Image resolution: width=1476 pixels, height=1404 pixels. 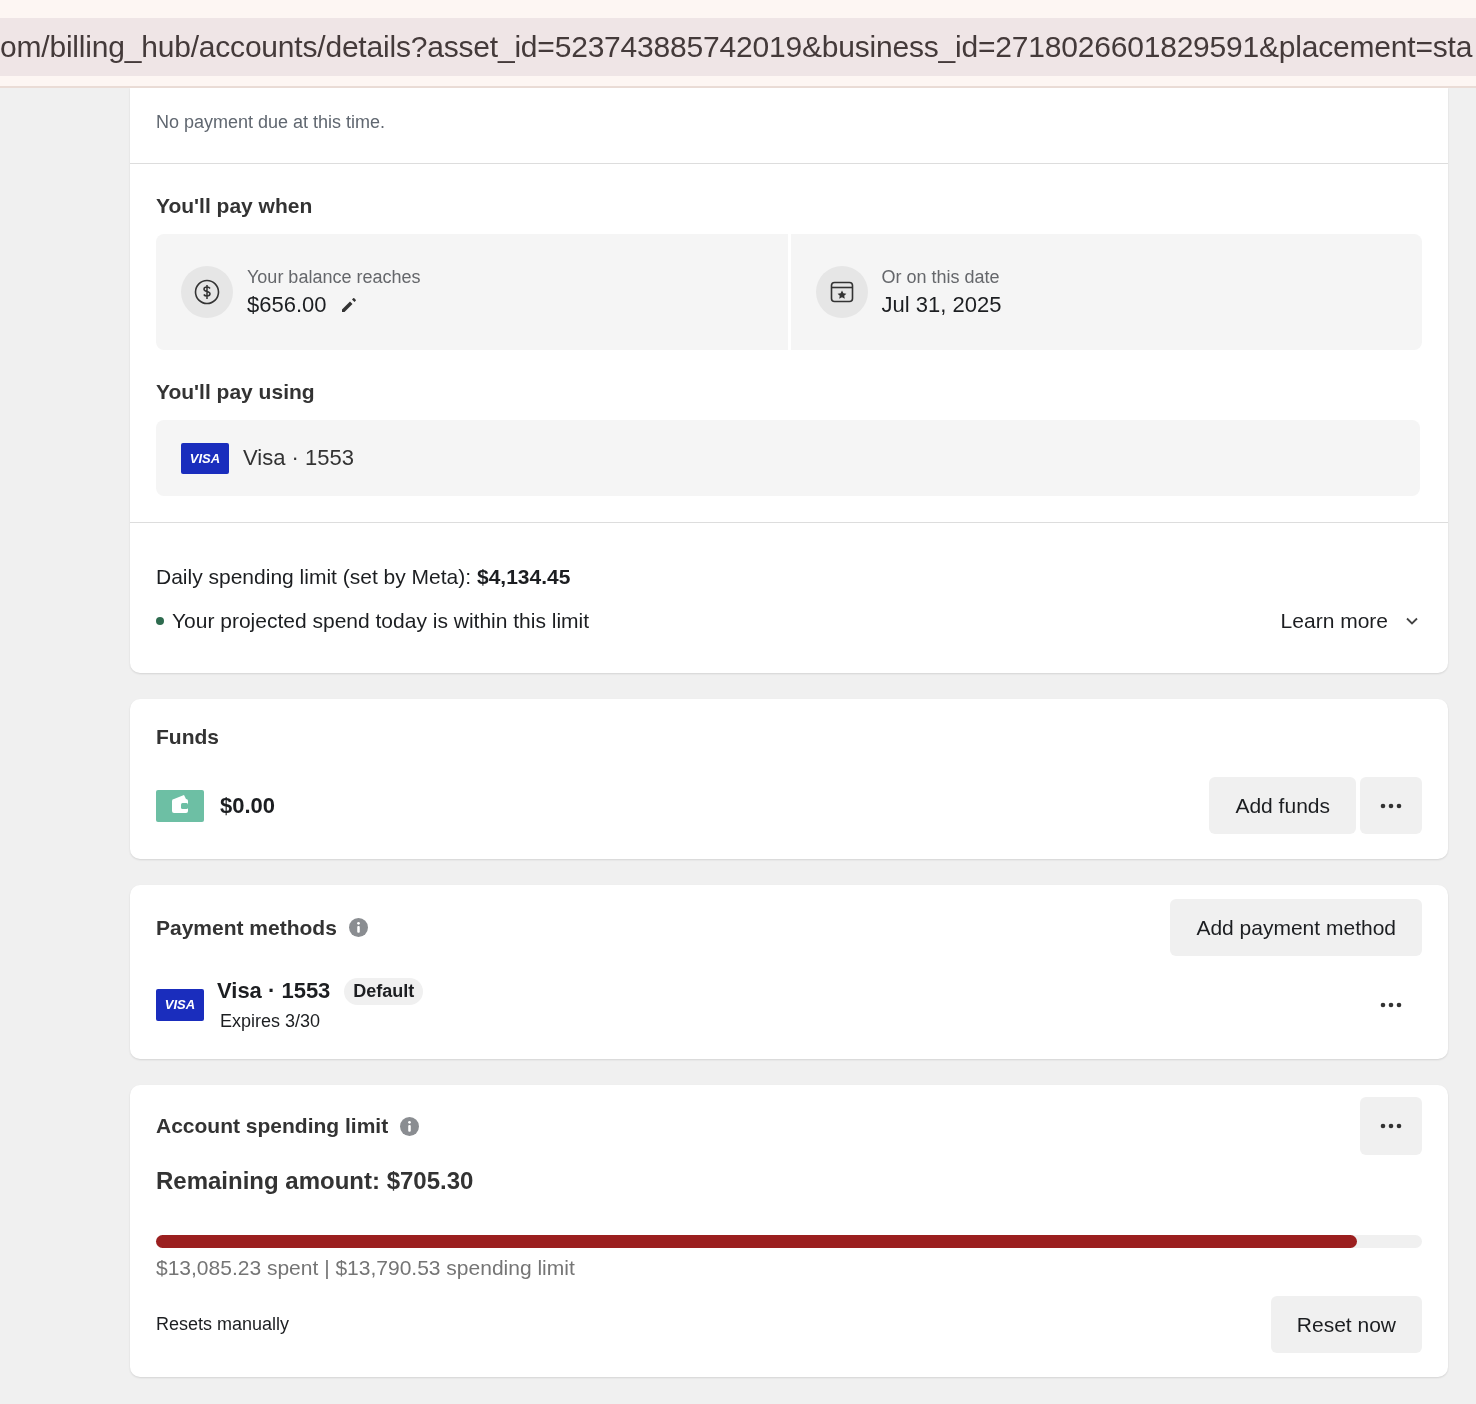 What do you see at coordinates (1282, 805) in the screenshot?
I see `add-funds-button: Add funds` at bounding box center [1282, 805].